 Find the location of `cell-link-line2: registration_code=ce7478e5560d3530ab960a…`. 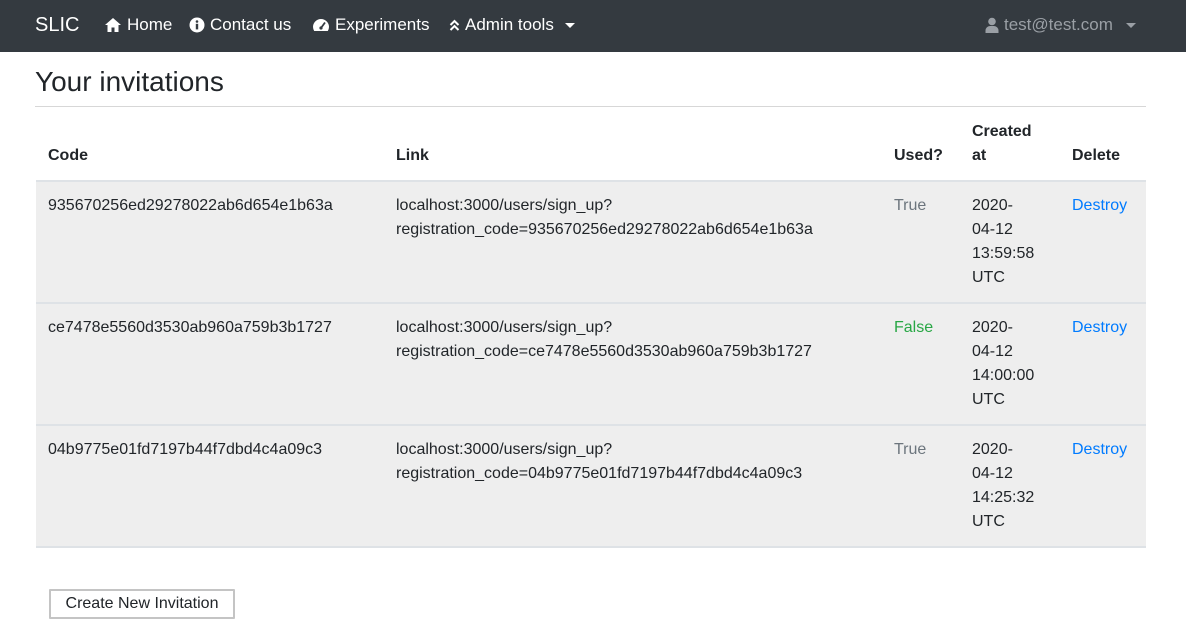

cell-link-line2: registration_code=ce7478e5560d3530ab960a… is located at coordinates (604, 351).